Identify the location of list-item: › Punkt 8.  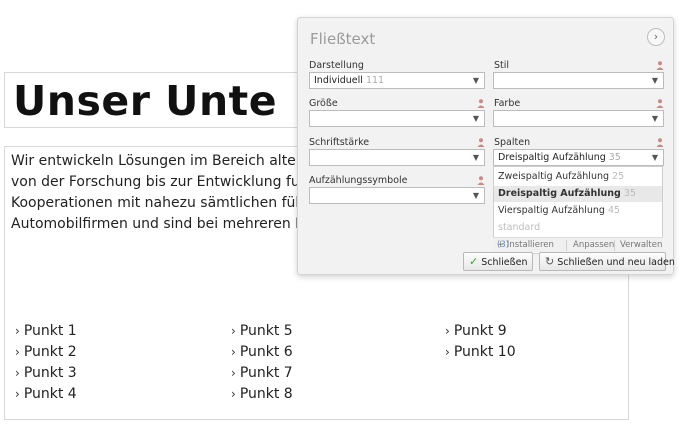
(262, 394).